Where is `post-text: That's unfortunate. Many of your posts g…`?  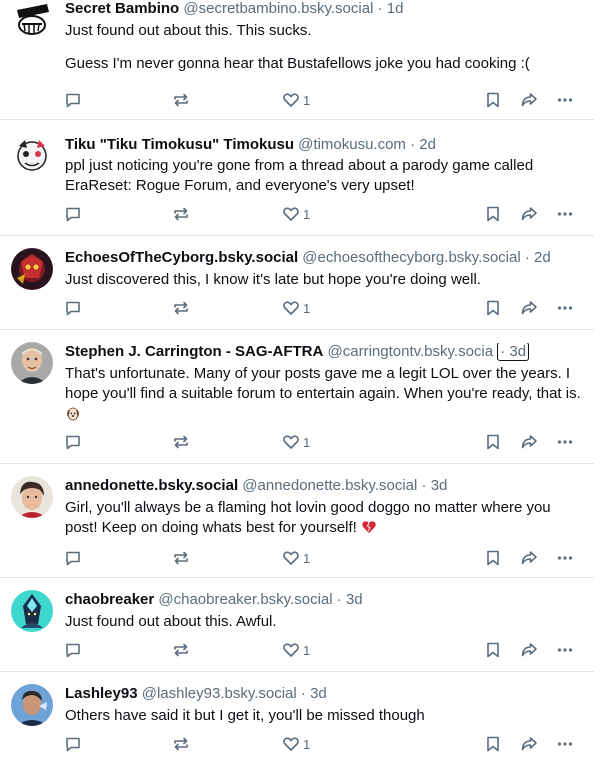
post-text: That's unfortunate. Many of your posts g… is located at coordinates (323, 383).